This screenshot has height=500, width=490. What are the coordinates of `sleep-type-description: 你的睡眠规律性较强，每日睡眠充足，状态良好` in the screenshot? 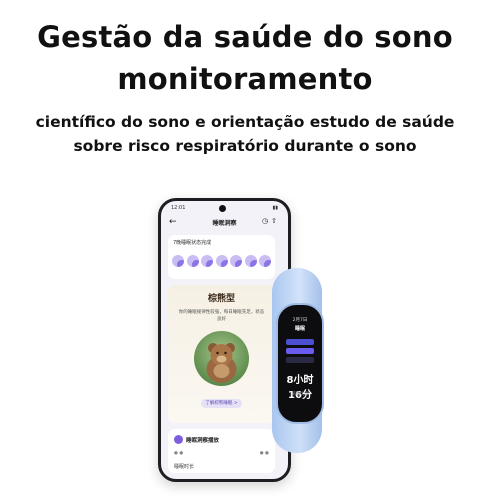 It's located at (221, 316).